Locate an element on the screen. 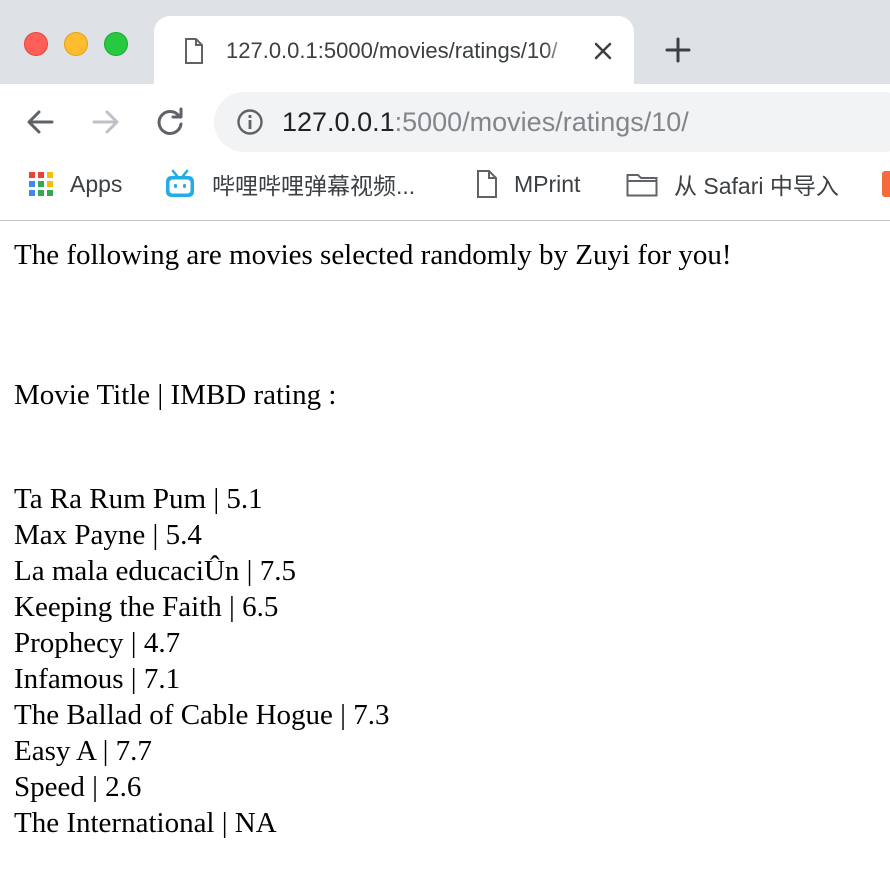 This screenshot has height=892, width=890. tab-title-fade is located at coordinates (559, 51).